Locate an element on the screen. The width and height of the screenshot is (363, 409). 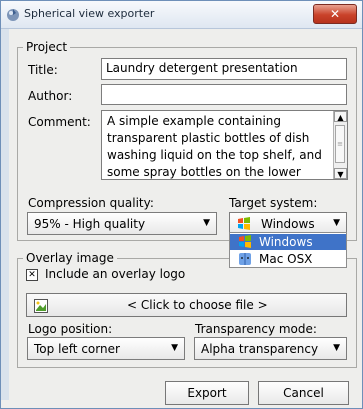
target-value: Windows is located at coordinates (288, 224).